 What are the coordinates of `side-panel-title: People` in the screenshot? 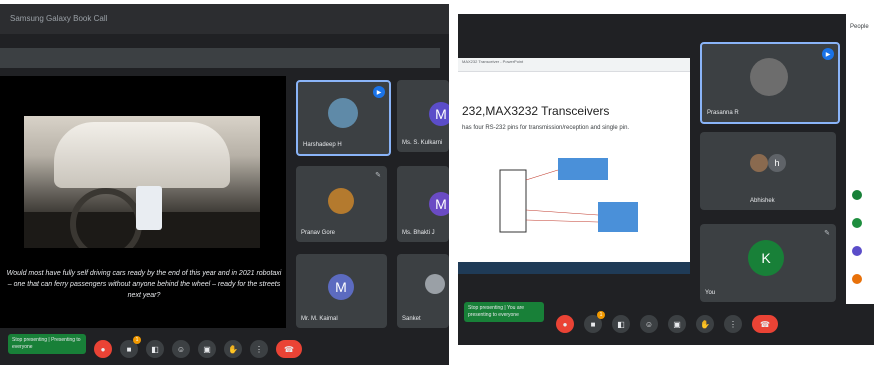 It's located at (859, 27).